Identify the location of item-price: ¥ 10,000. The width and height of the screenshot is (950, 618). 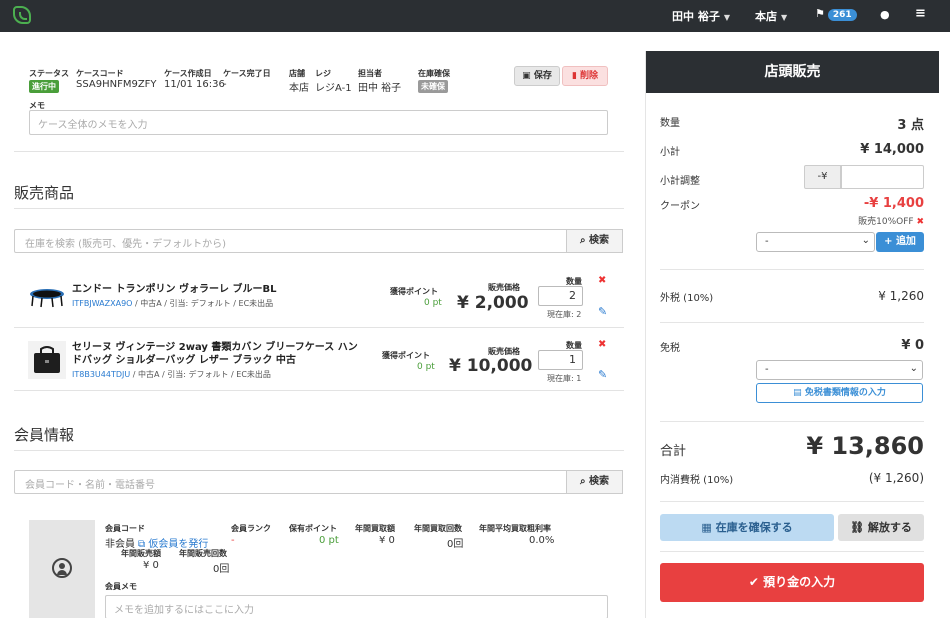
(491, 366).